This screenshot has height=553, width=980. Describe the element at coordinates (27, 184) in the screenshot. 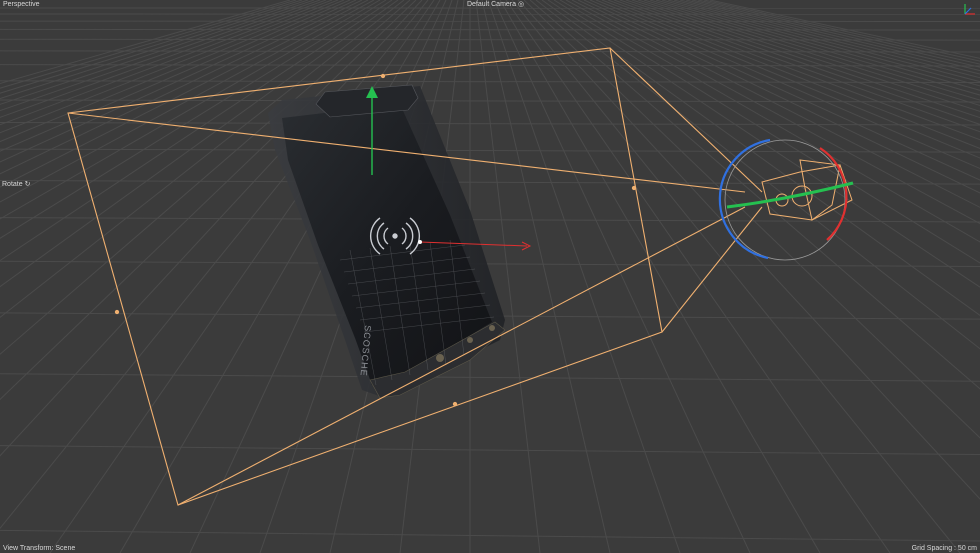

I see `rotate-icon: ↻` at that location.